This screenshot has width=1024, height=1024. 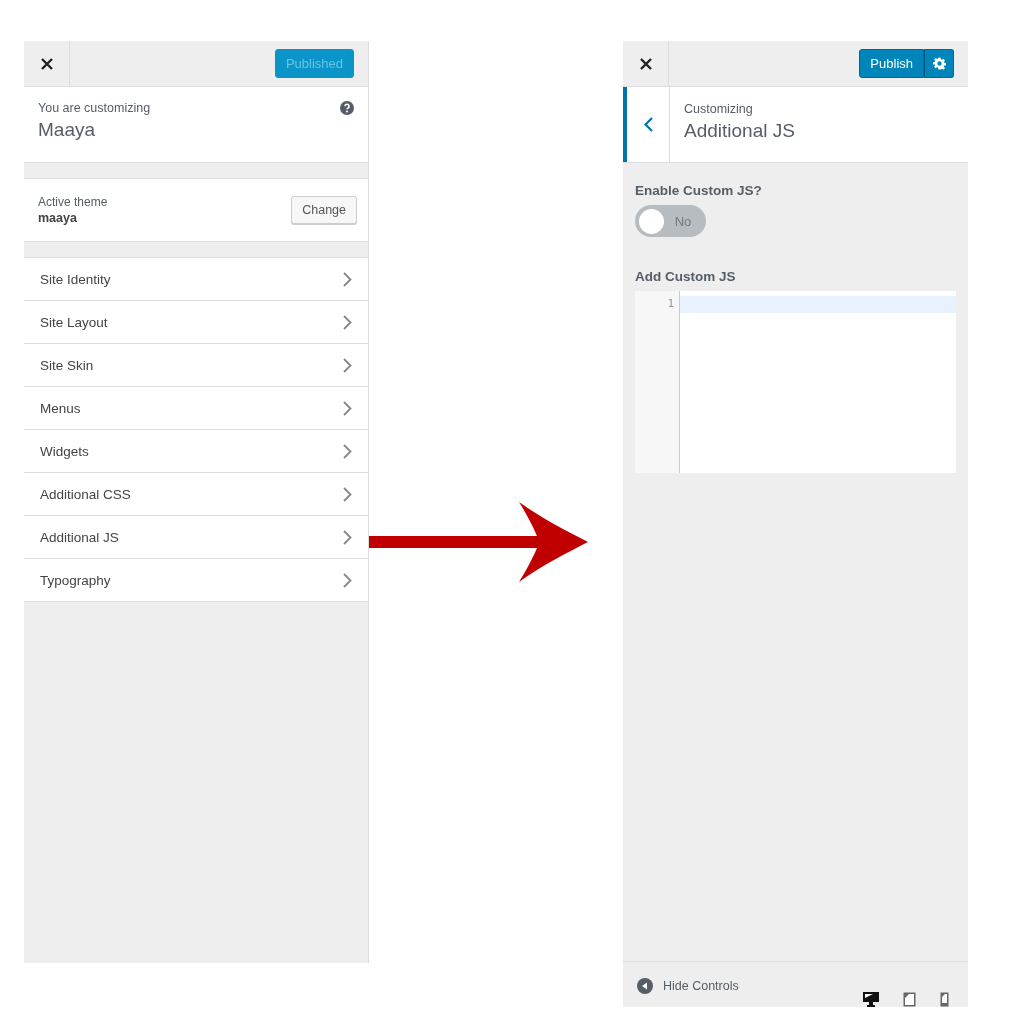 What do you see at coordinates (196, 580) in the screenshot?
I see `section-item: Typography` at bounding box center [196, 580].